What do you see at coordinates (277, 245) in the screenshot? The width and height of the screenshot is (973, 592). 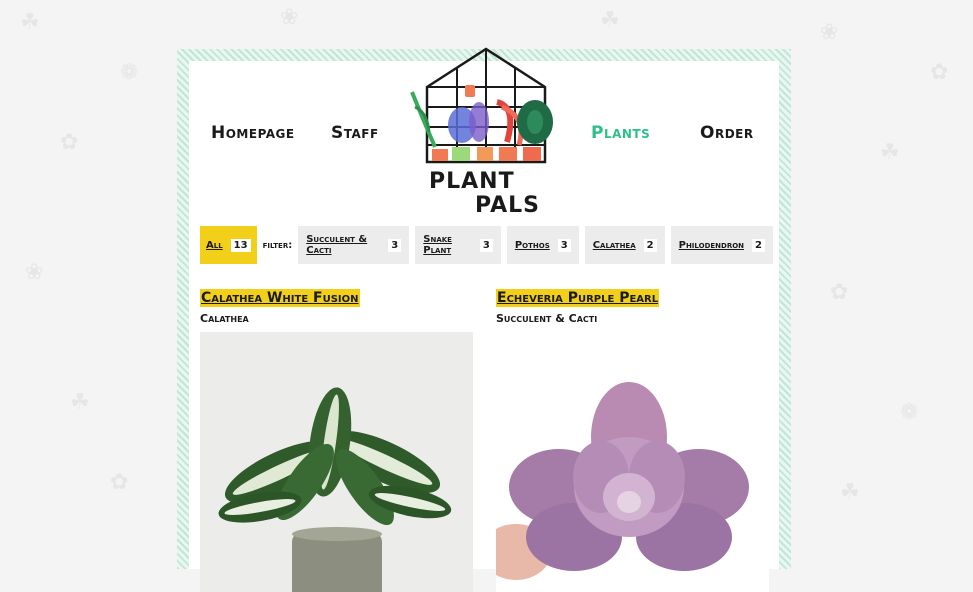 I see `filter-label: filter:` at bounding box center [277, 245].